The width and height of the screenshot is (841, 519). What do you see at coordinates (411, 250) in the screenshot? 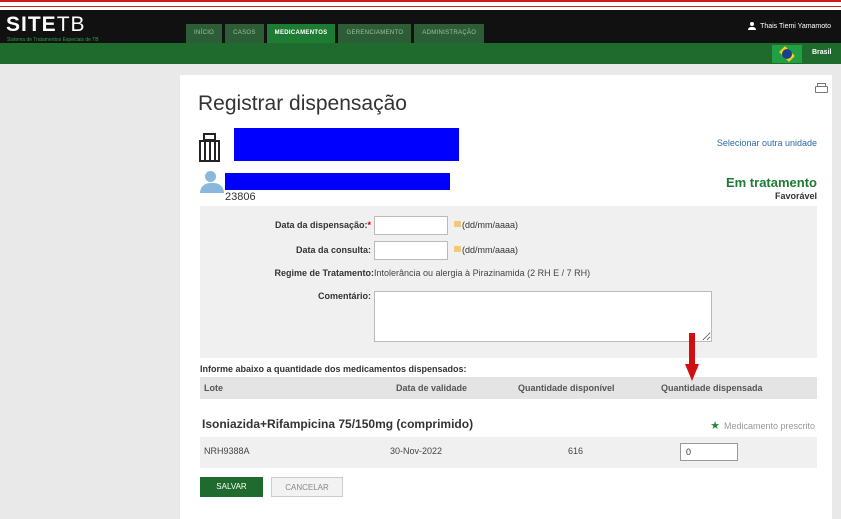
I see `consult-date-input` at bounding box center [411, 250].